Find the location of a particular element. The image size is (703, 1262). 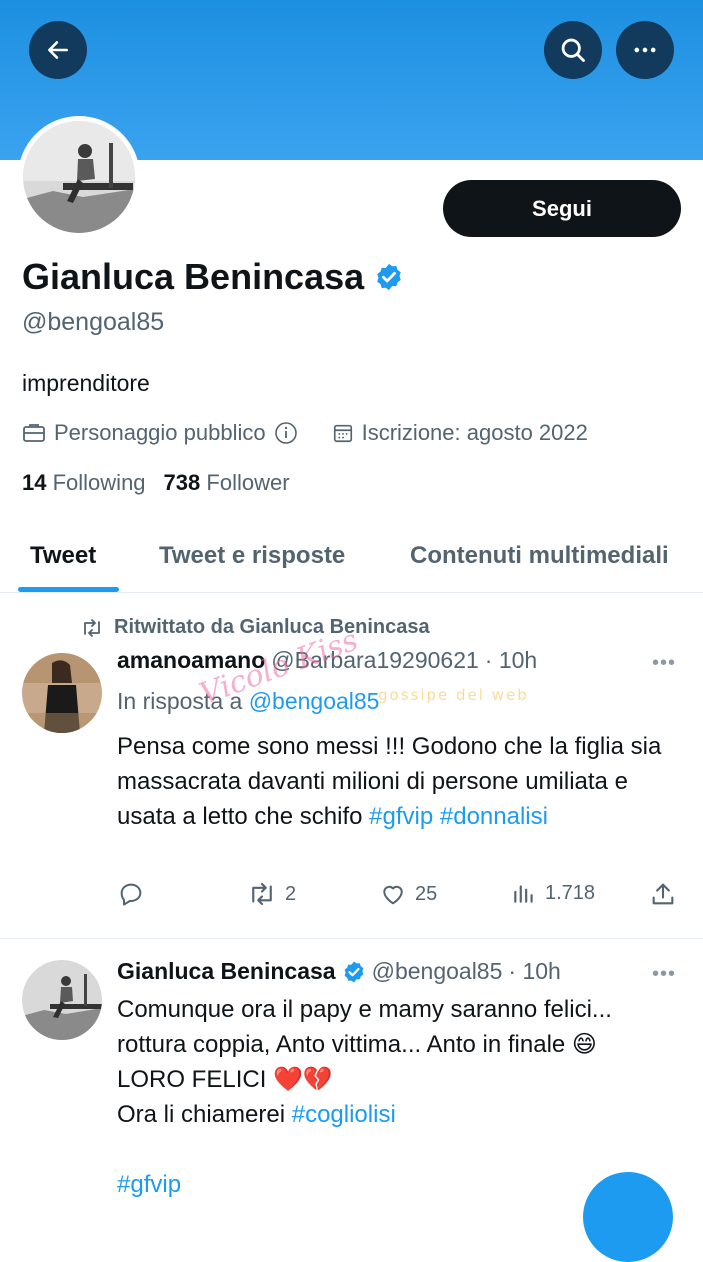

heart-icon is located at coordinates (393, 895).